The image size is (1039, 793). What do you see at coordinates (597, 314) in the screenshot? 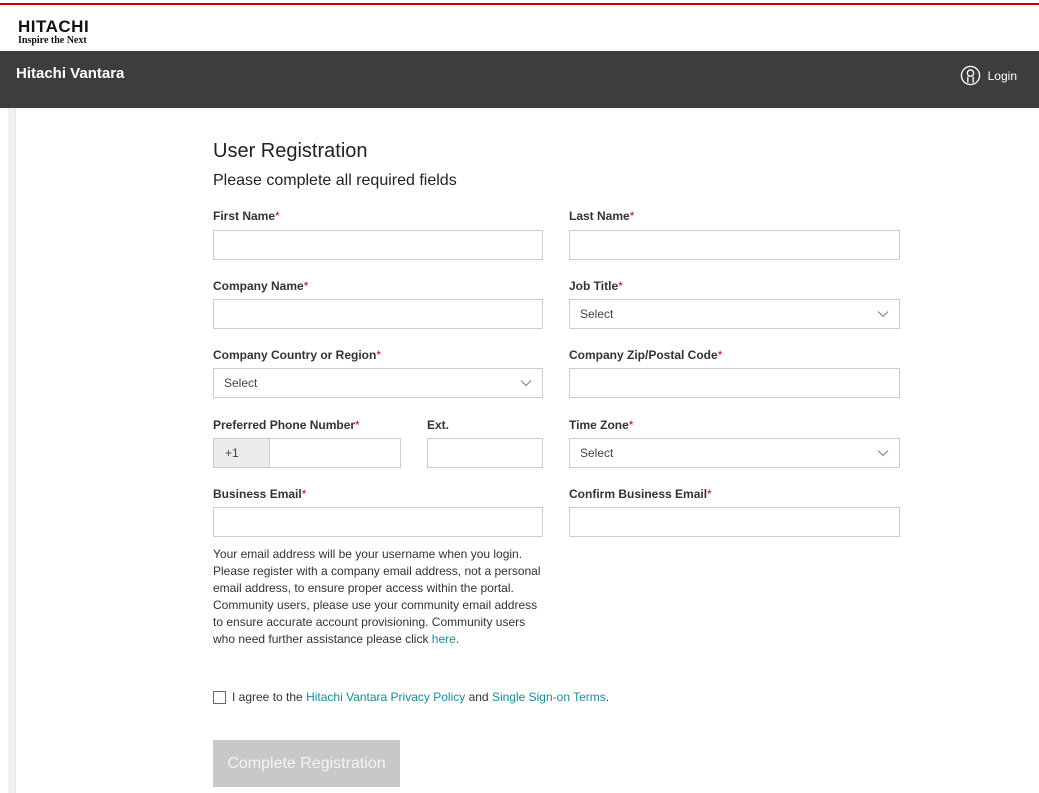
I see `job-title-selected: Select` at bounding box center [597, 314].